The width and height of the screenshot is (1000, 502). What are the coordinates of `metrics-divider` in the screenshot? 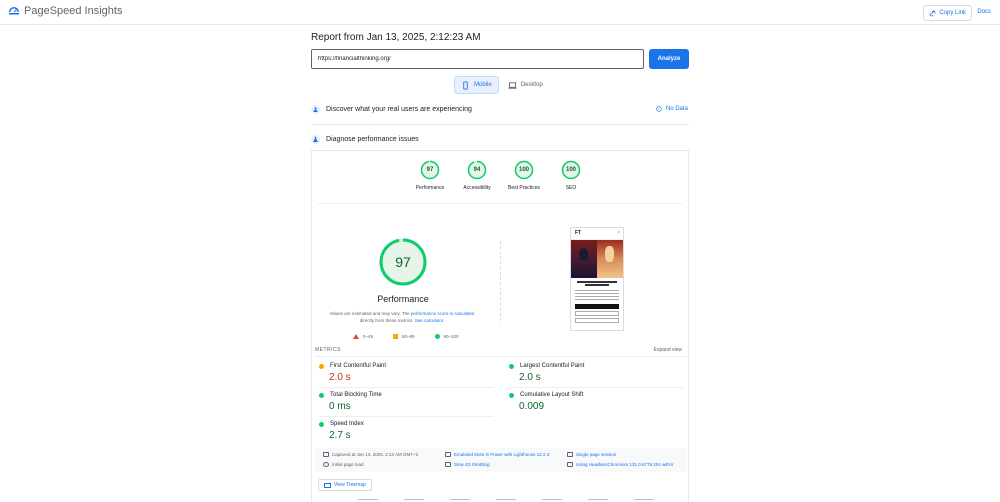 It's located at (501, 356).